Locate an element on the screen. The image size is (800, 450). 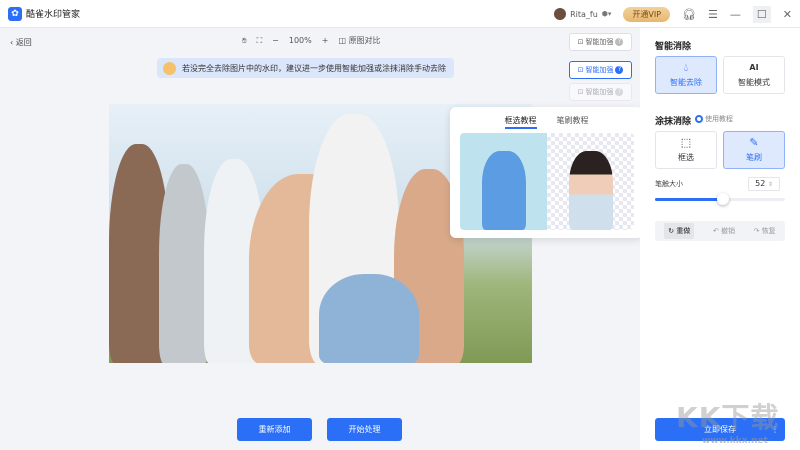
minimize-button: — is located at coordinates (735, 14).